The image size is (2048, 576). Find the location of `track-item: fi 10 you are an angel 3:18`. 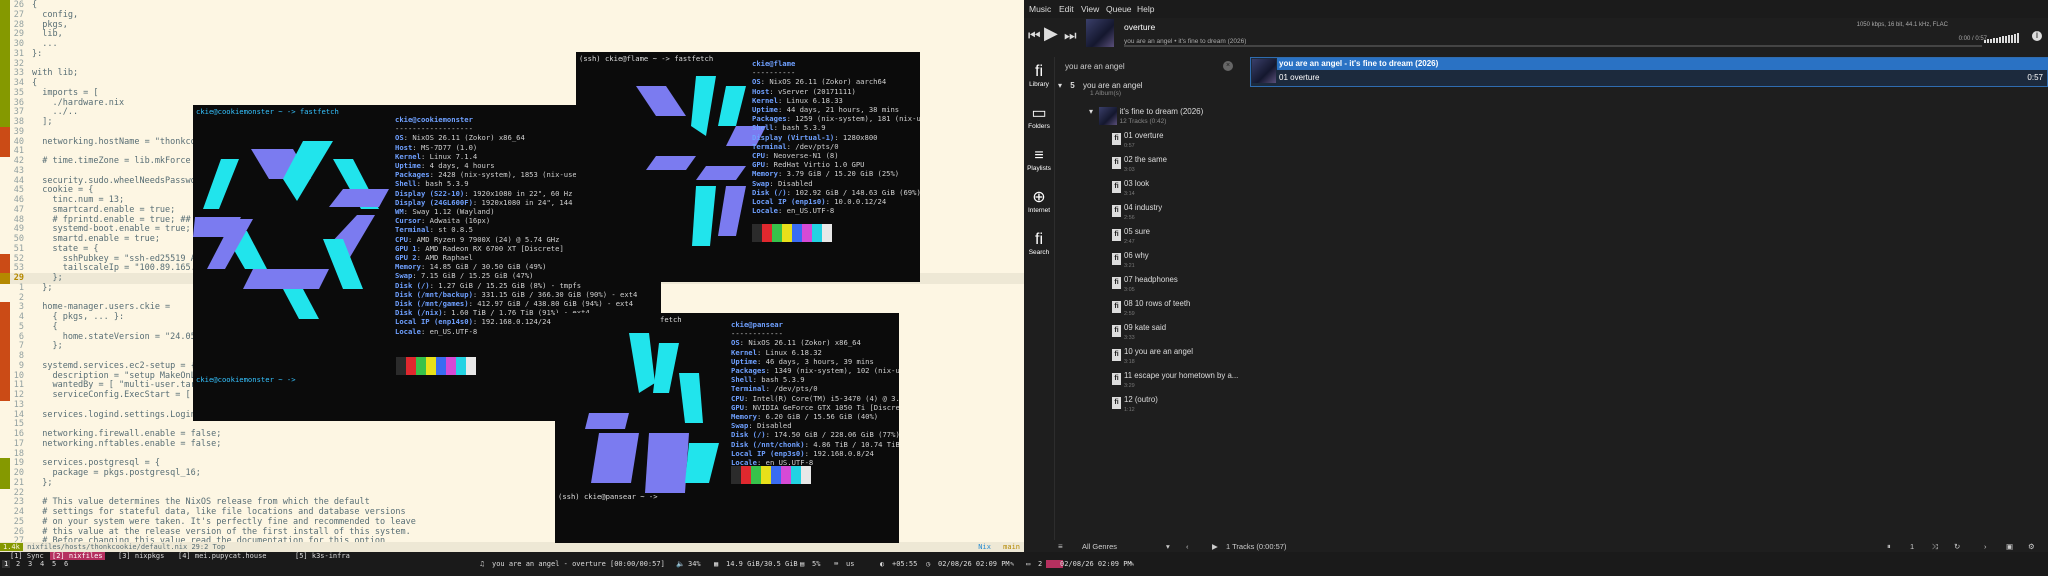

track-item: fi 10 you are an angel 3:18 is located at coordinates (1177, 359).